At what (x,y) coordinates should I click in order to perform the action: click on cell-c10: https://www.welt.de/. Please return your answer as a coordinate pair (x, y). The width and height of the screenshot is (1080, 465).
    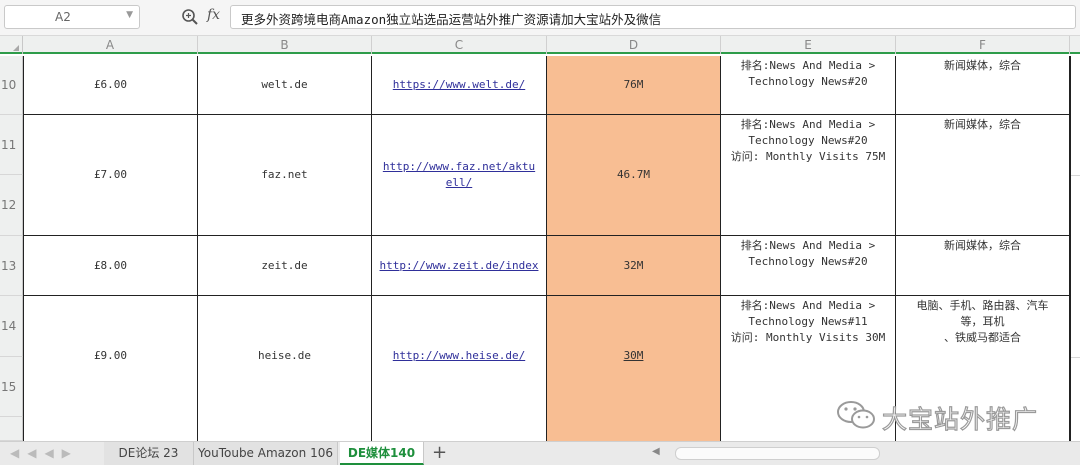
    Looking at the image, I should click on (459, 85).